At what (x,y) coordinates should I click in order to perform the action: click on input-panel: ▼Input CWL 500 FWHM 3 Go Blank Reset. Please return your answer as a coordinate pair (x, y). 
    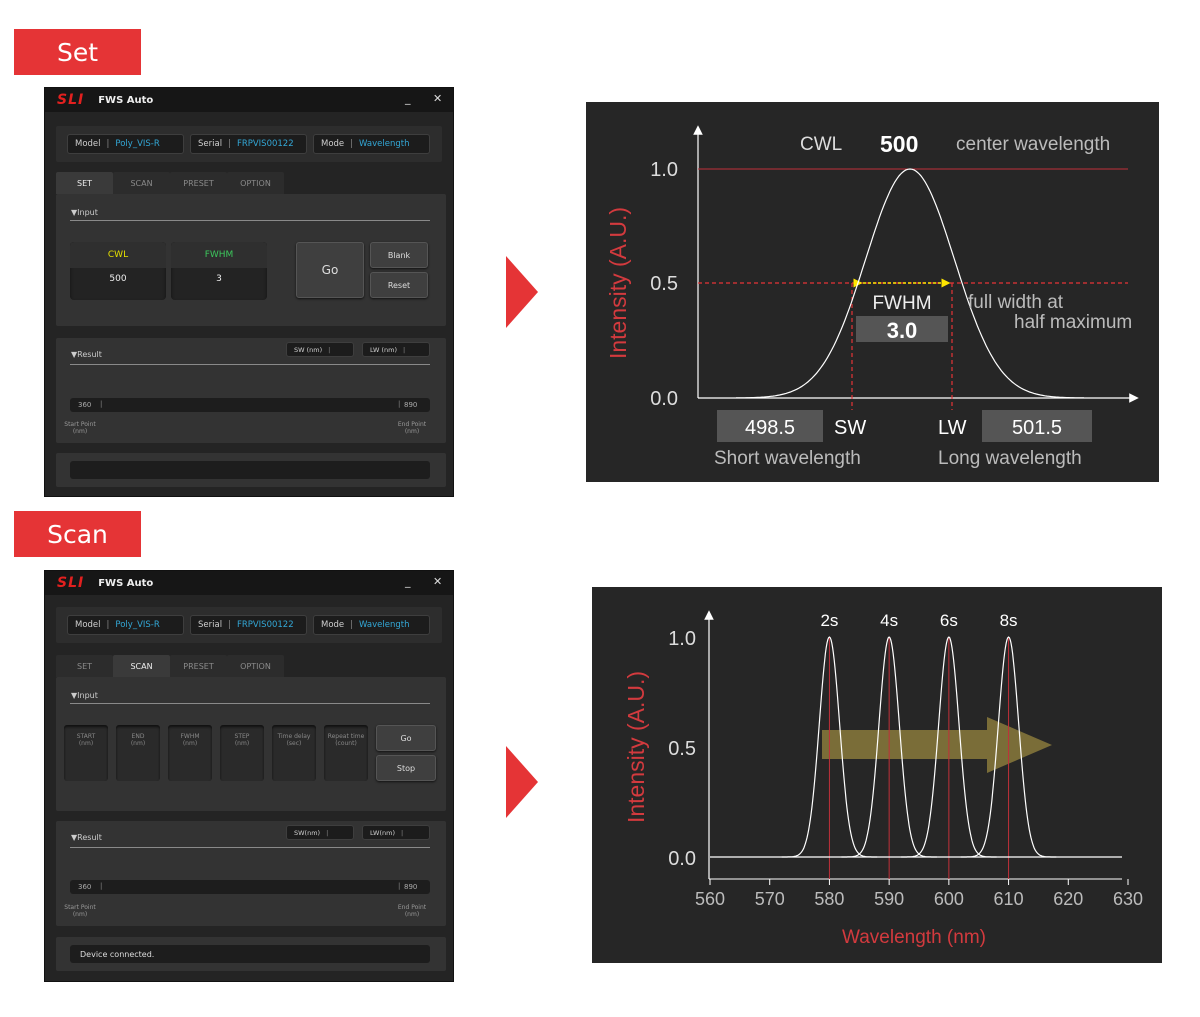
    Looking at the image, I should click on (251, 260).